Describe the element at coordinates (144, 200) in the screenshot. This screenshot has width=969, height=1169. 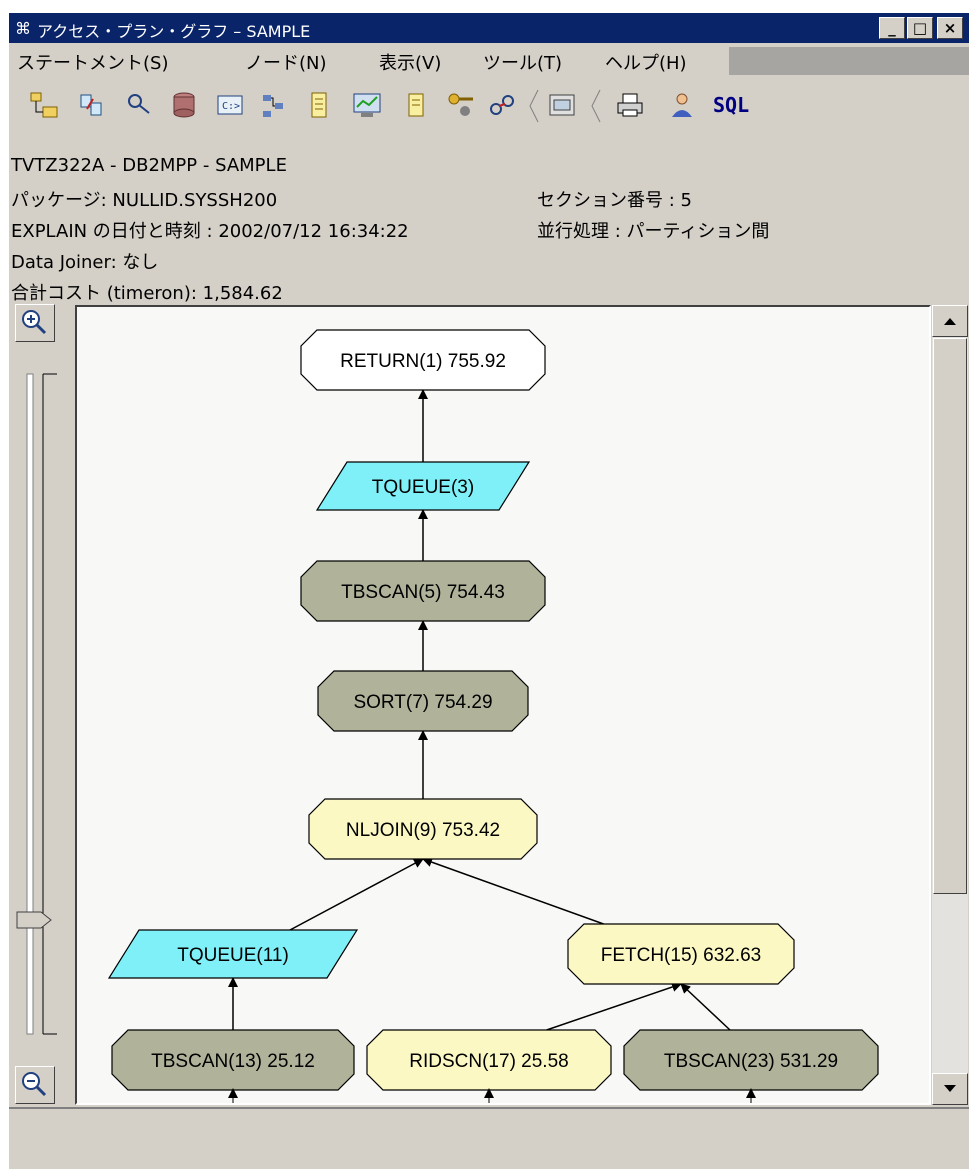
I see `package-info: パッケージ: NULLID.SYSSH200` at that location.